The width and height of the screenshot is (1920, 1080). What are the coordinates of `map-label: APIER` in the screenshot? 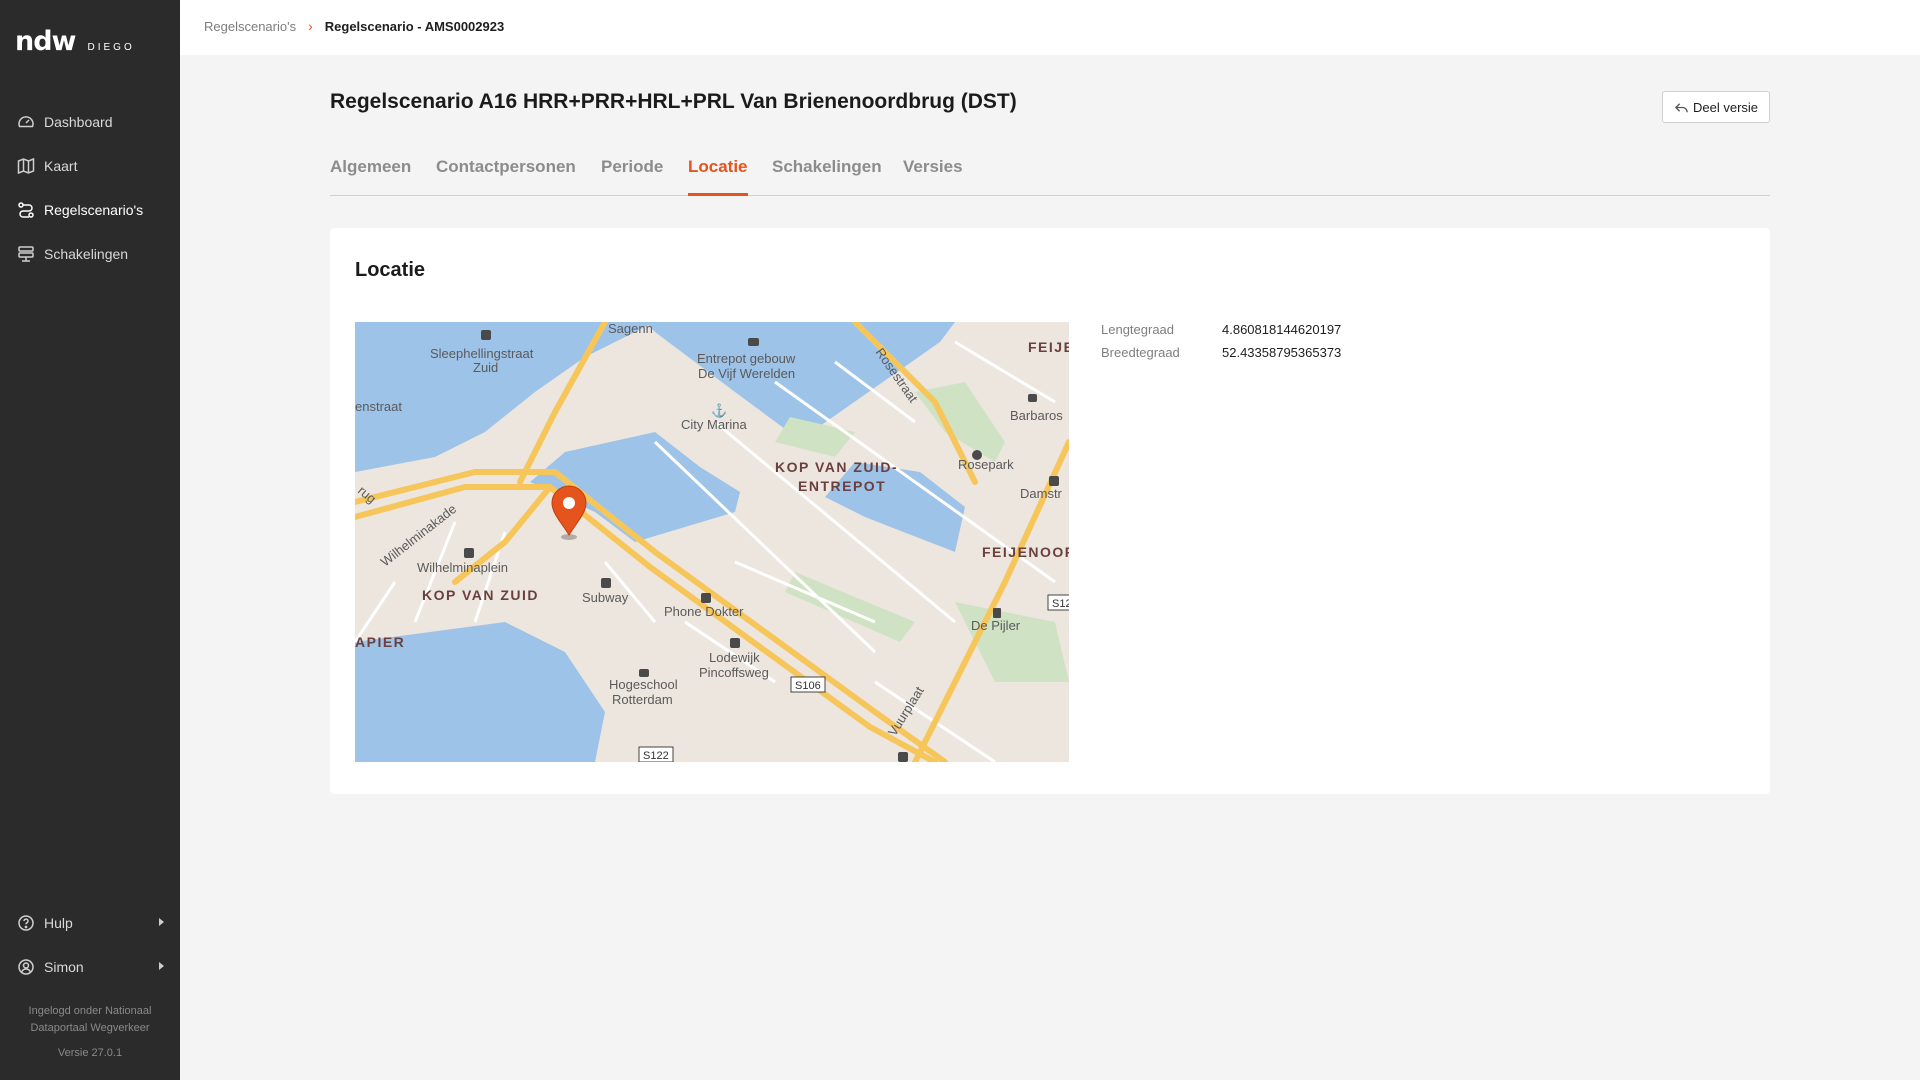 It's located at (380, 642).